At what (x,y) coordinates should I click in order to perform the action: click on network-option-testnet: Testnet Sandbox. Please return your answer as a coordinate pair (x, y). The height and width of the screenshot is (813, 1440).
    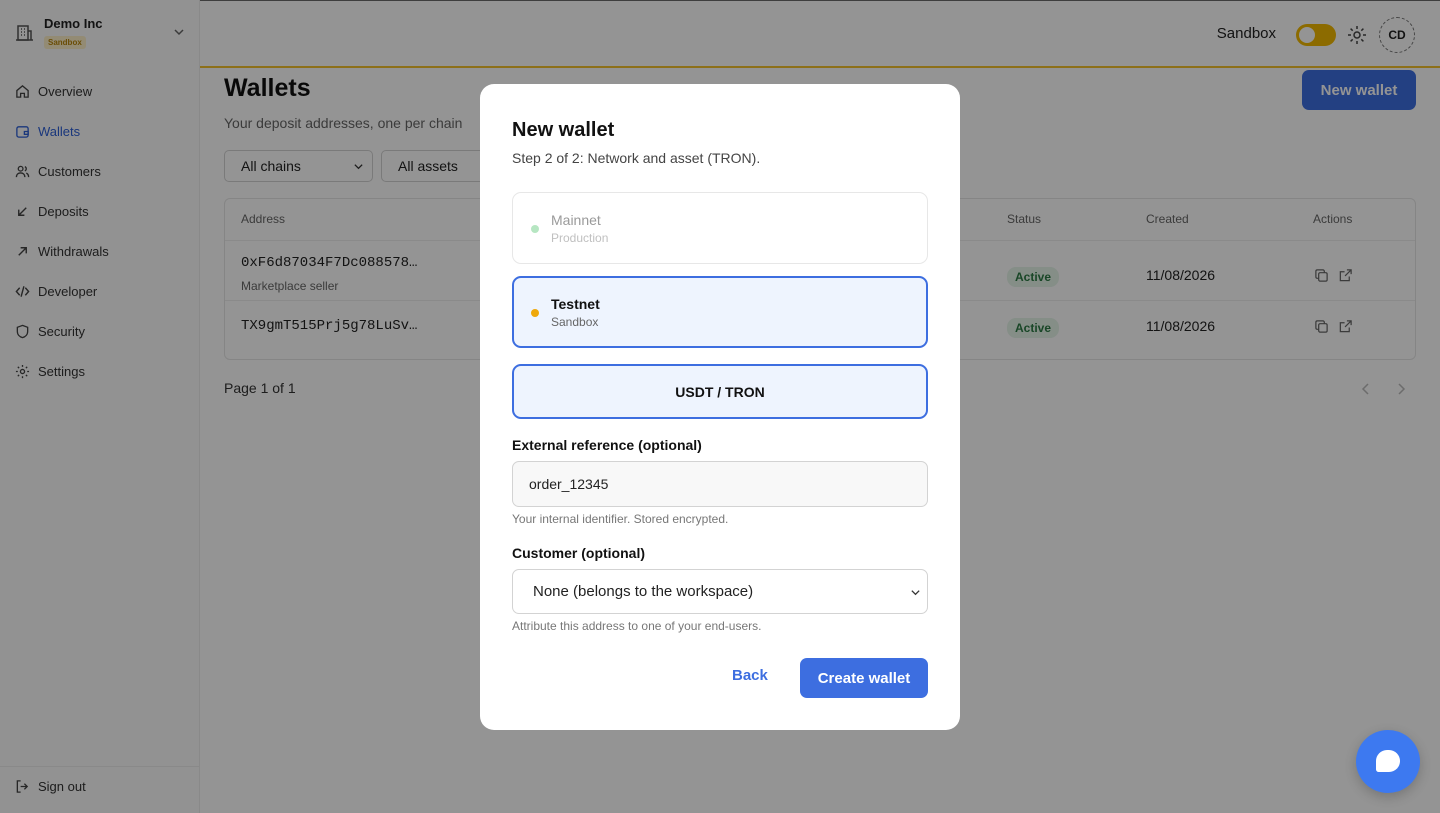
    Looking at the image, I should click on (720, 312).